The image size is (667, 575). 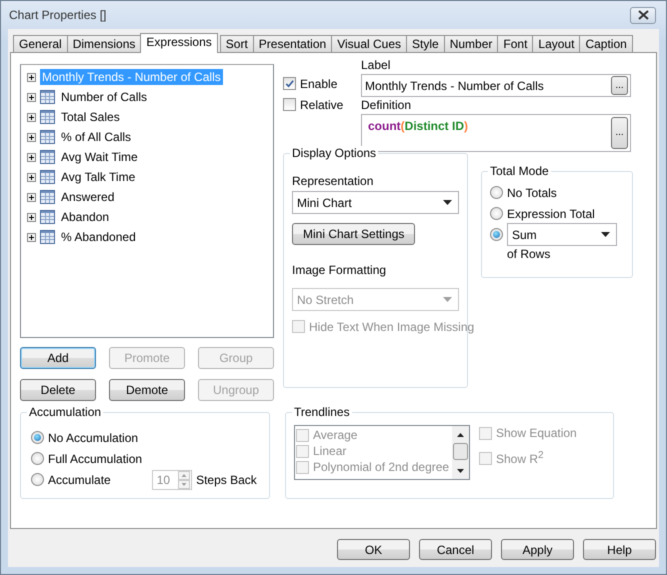 What do you see at coordinates (179, 43) in the screenshot?
I see `tab: Expressions` at bounding box center [179, 43].